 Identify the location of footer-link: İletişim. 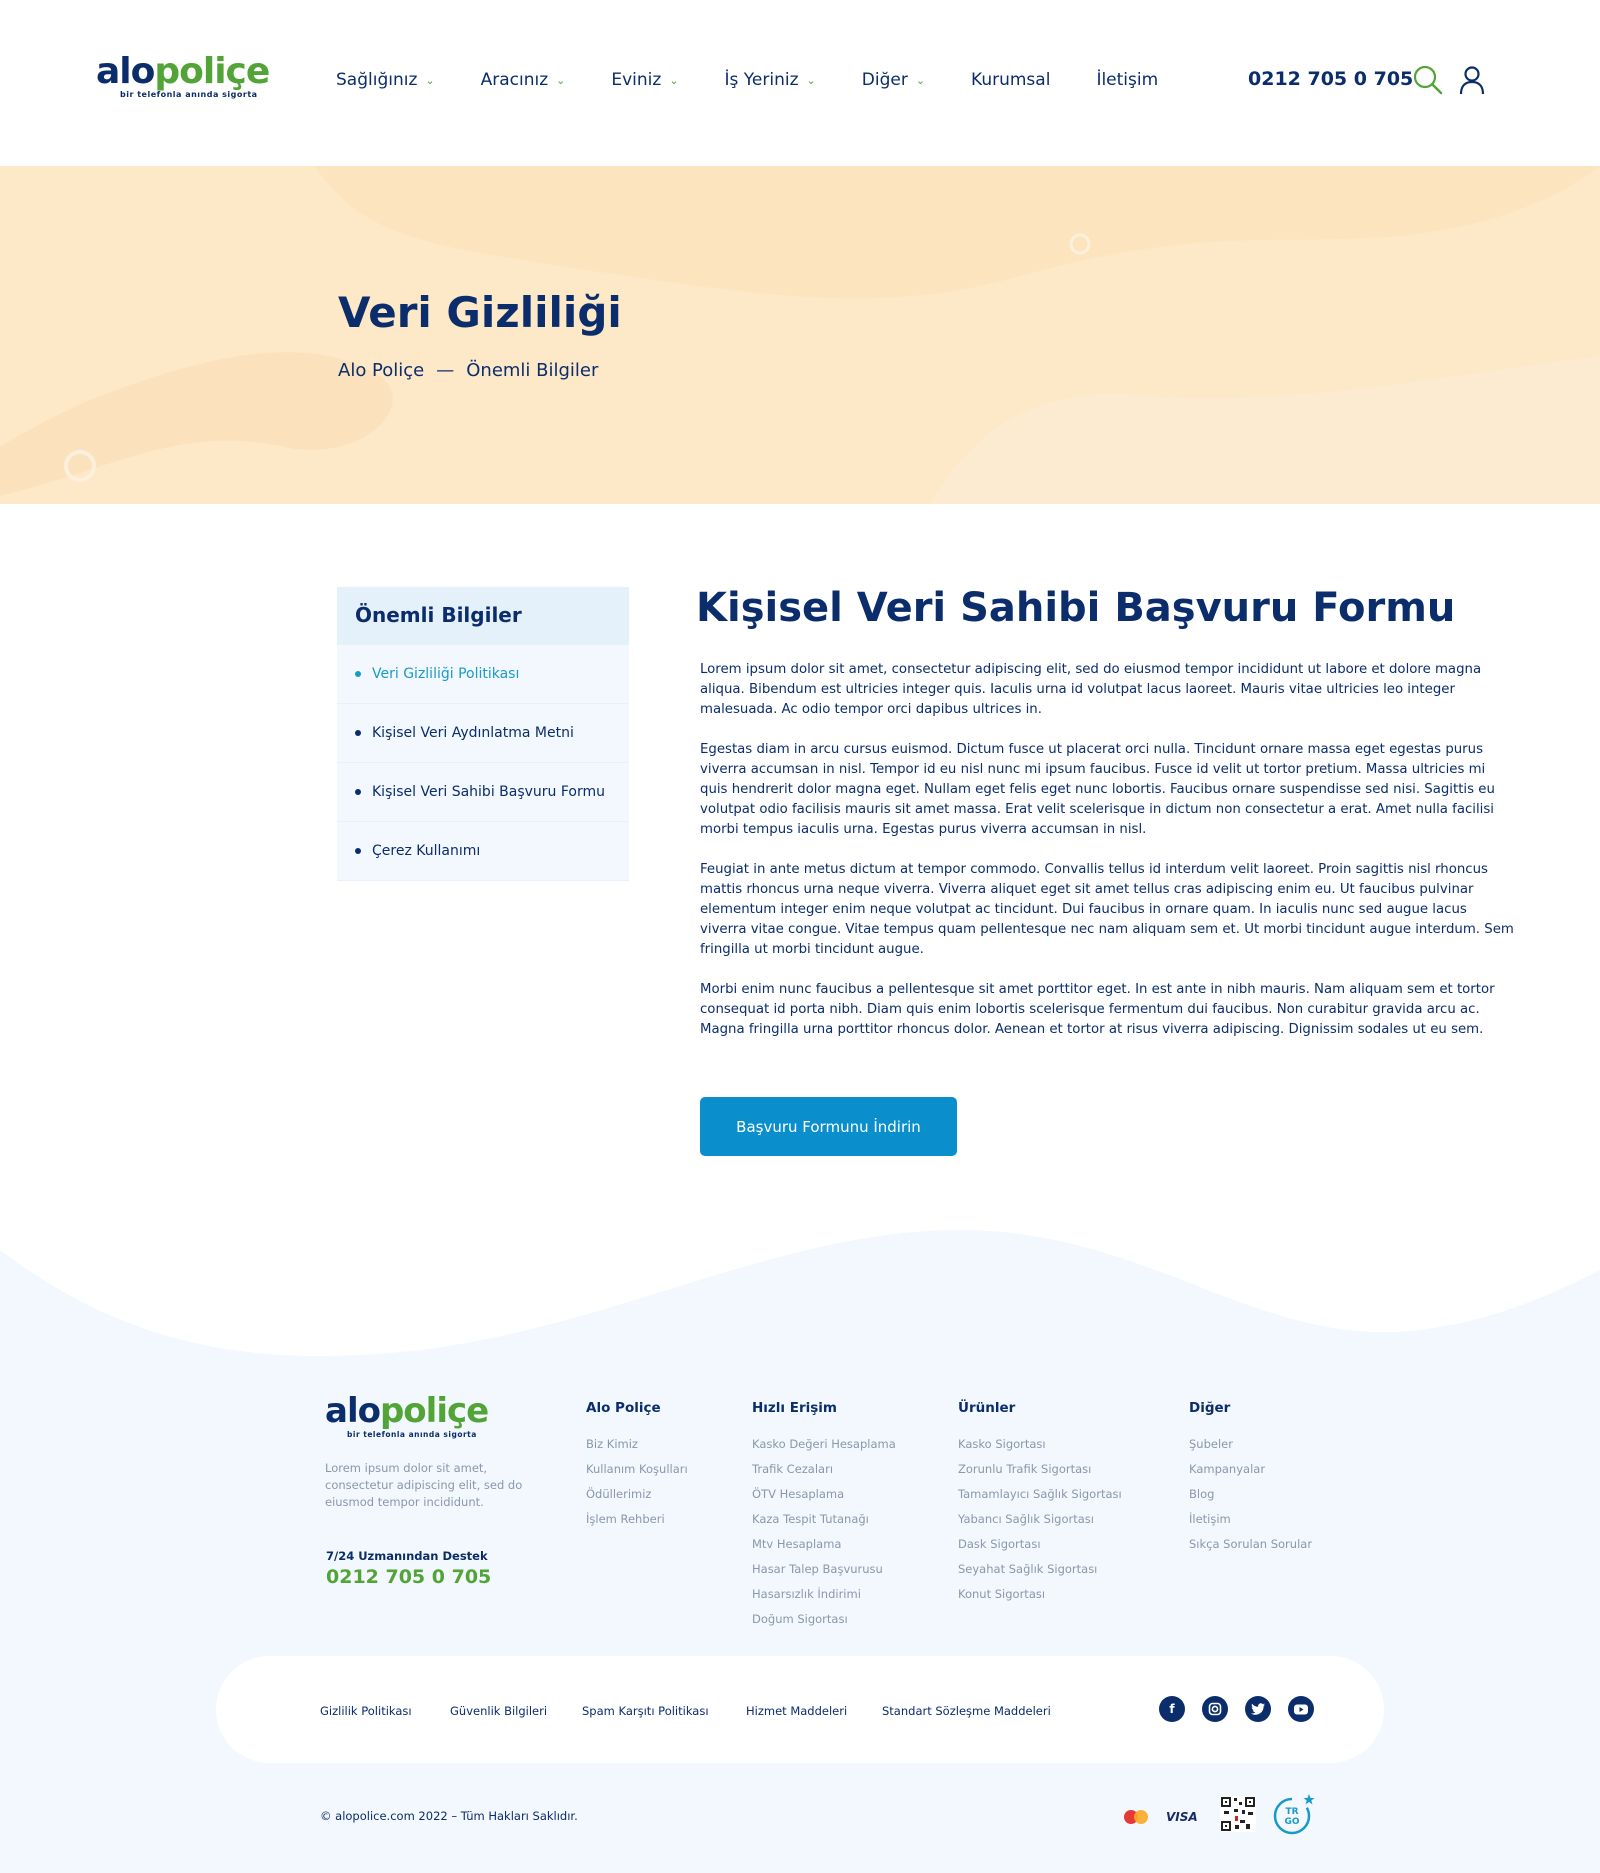
(1250, 1519).